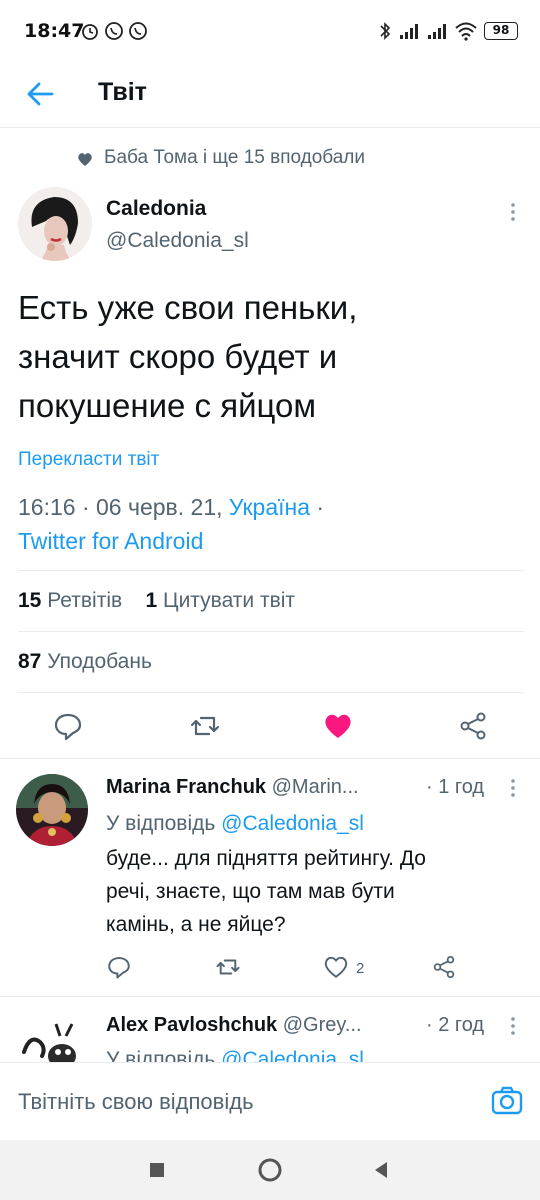  I want to click on more-options-icon, so click(513, 212).